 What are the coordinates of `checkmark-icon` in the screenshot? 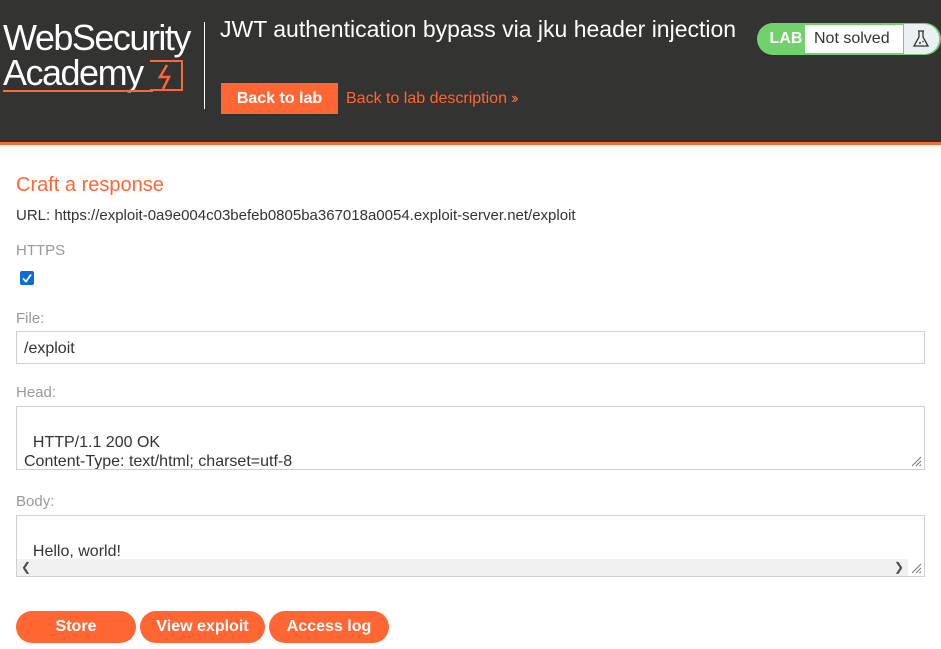 It's located at (27, 278).